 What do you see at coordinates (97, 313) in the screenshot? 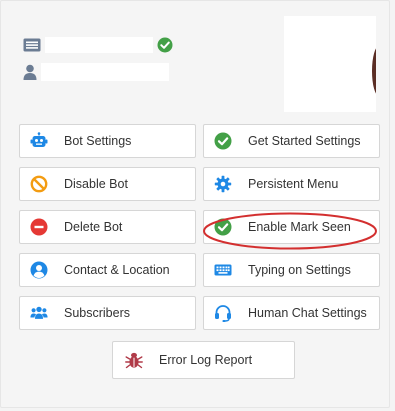
I see `subscribers-label: Subscribers` at bounding box center [97, 313].